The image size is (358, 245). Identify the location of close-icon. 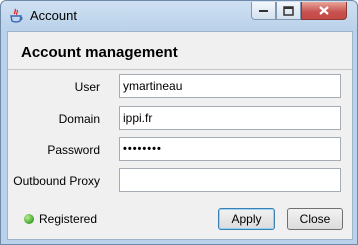
(324, 10).